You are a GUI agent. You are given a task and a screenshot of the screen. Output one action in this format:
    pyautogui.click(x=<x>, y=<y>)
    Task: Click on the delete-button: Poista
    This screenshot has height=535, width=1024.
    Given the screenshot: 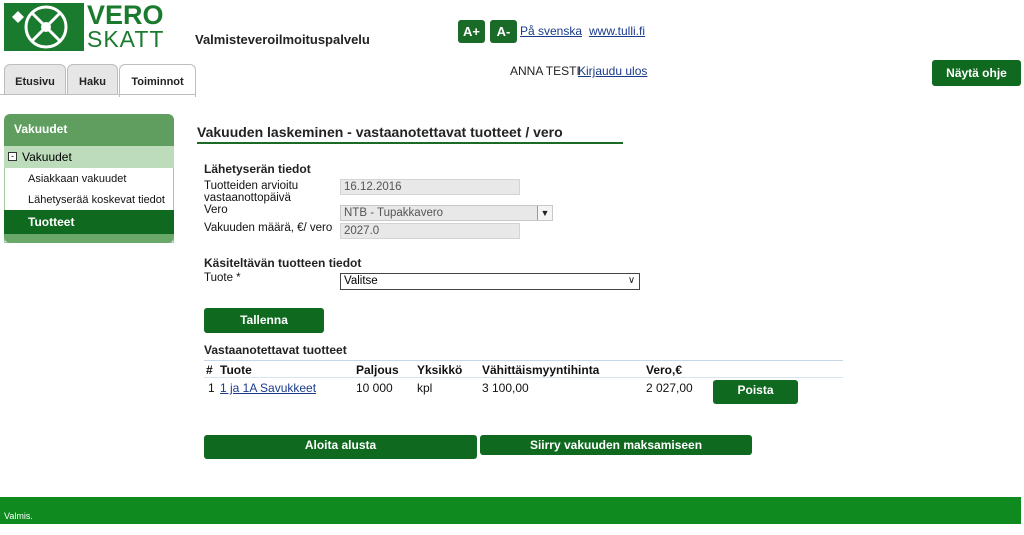 What is the action you would take?
    pyautogui.click(x=755, y=392)
    